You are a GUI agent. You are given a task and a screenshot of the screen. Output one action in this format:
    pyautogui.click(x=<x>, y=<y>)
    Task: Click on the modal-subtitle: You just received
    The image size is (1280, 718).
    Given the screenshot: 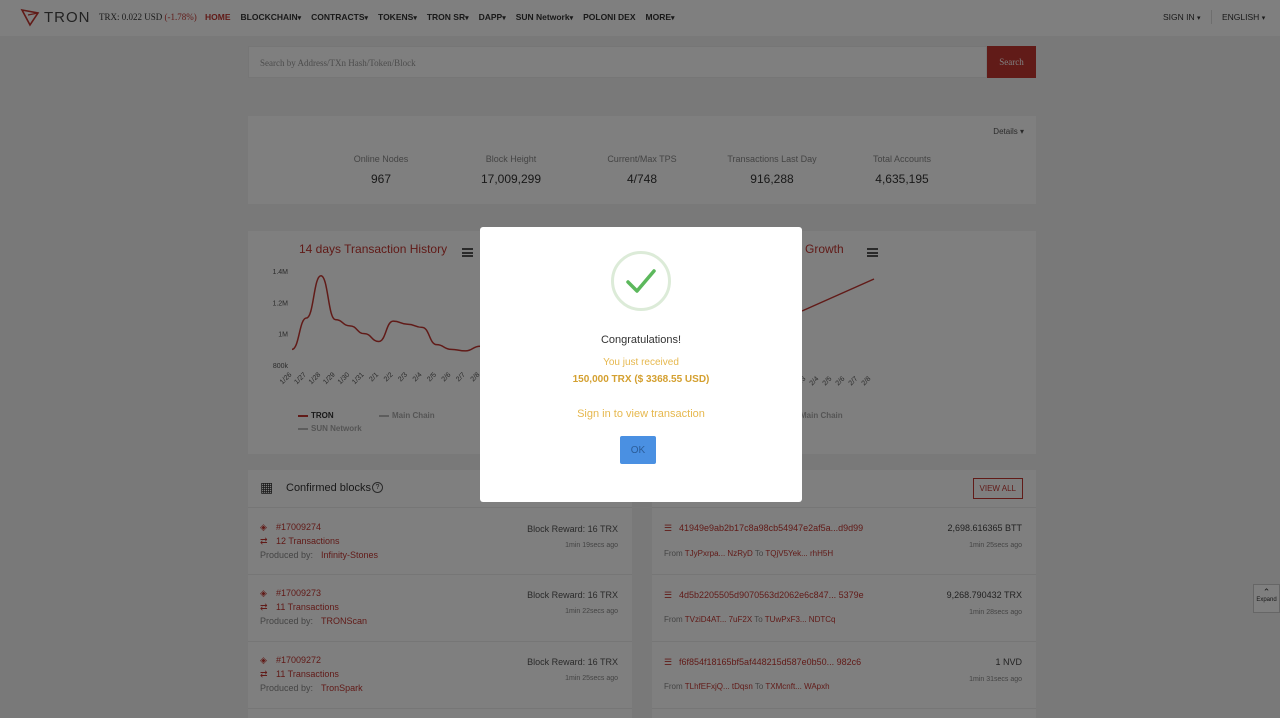 What is the action you would take?
    pyautogui.click(x=641, y=362)
    